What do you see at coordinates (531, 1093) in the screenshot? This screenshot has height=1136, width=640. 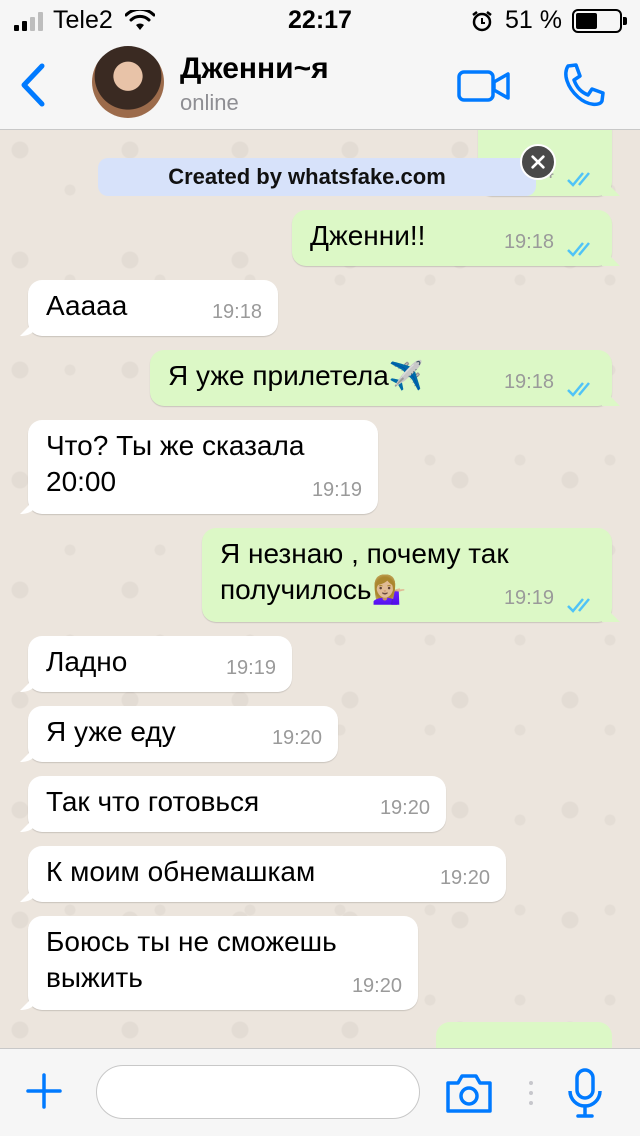 I see `more-dots-icon` at bounding box center [531, 1093].